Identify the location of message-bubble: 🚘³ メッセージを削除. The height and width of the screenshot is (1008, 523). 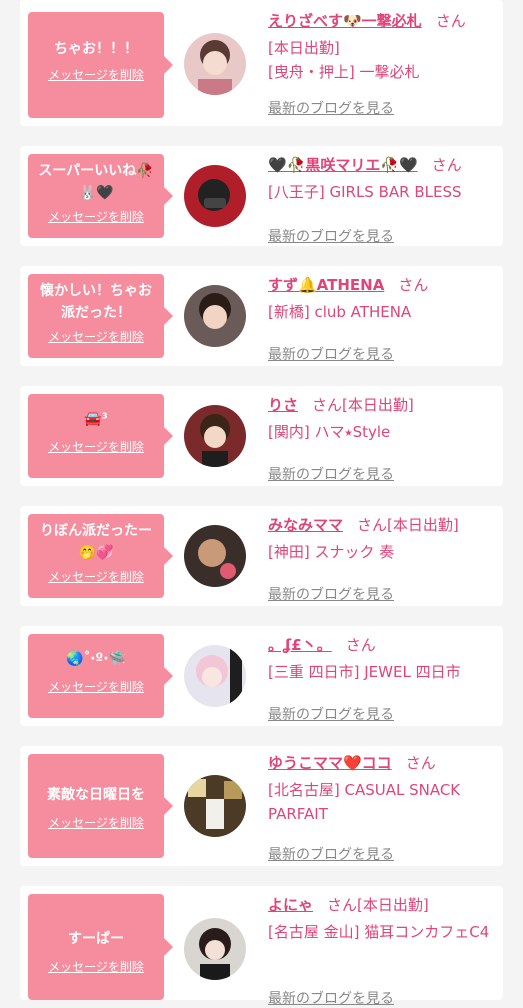
(100, 436).